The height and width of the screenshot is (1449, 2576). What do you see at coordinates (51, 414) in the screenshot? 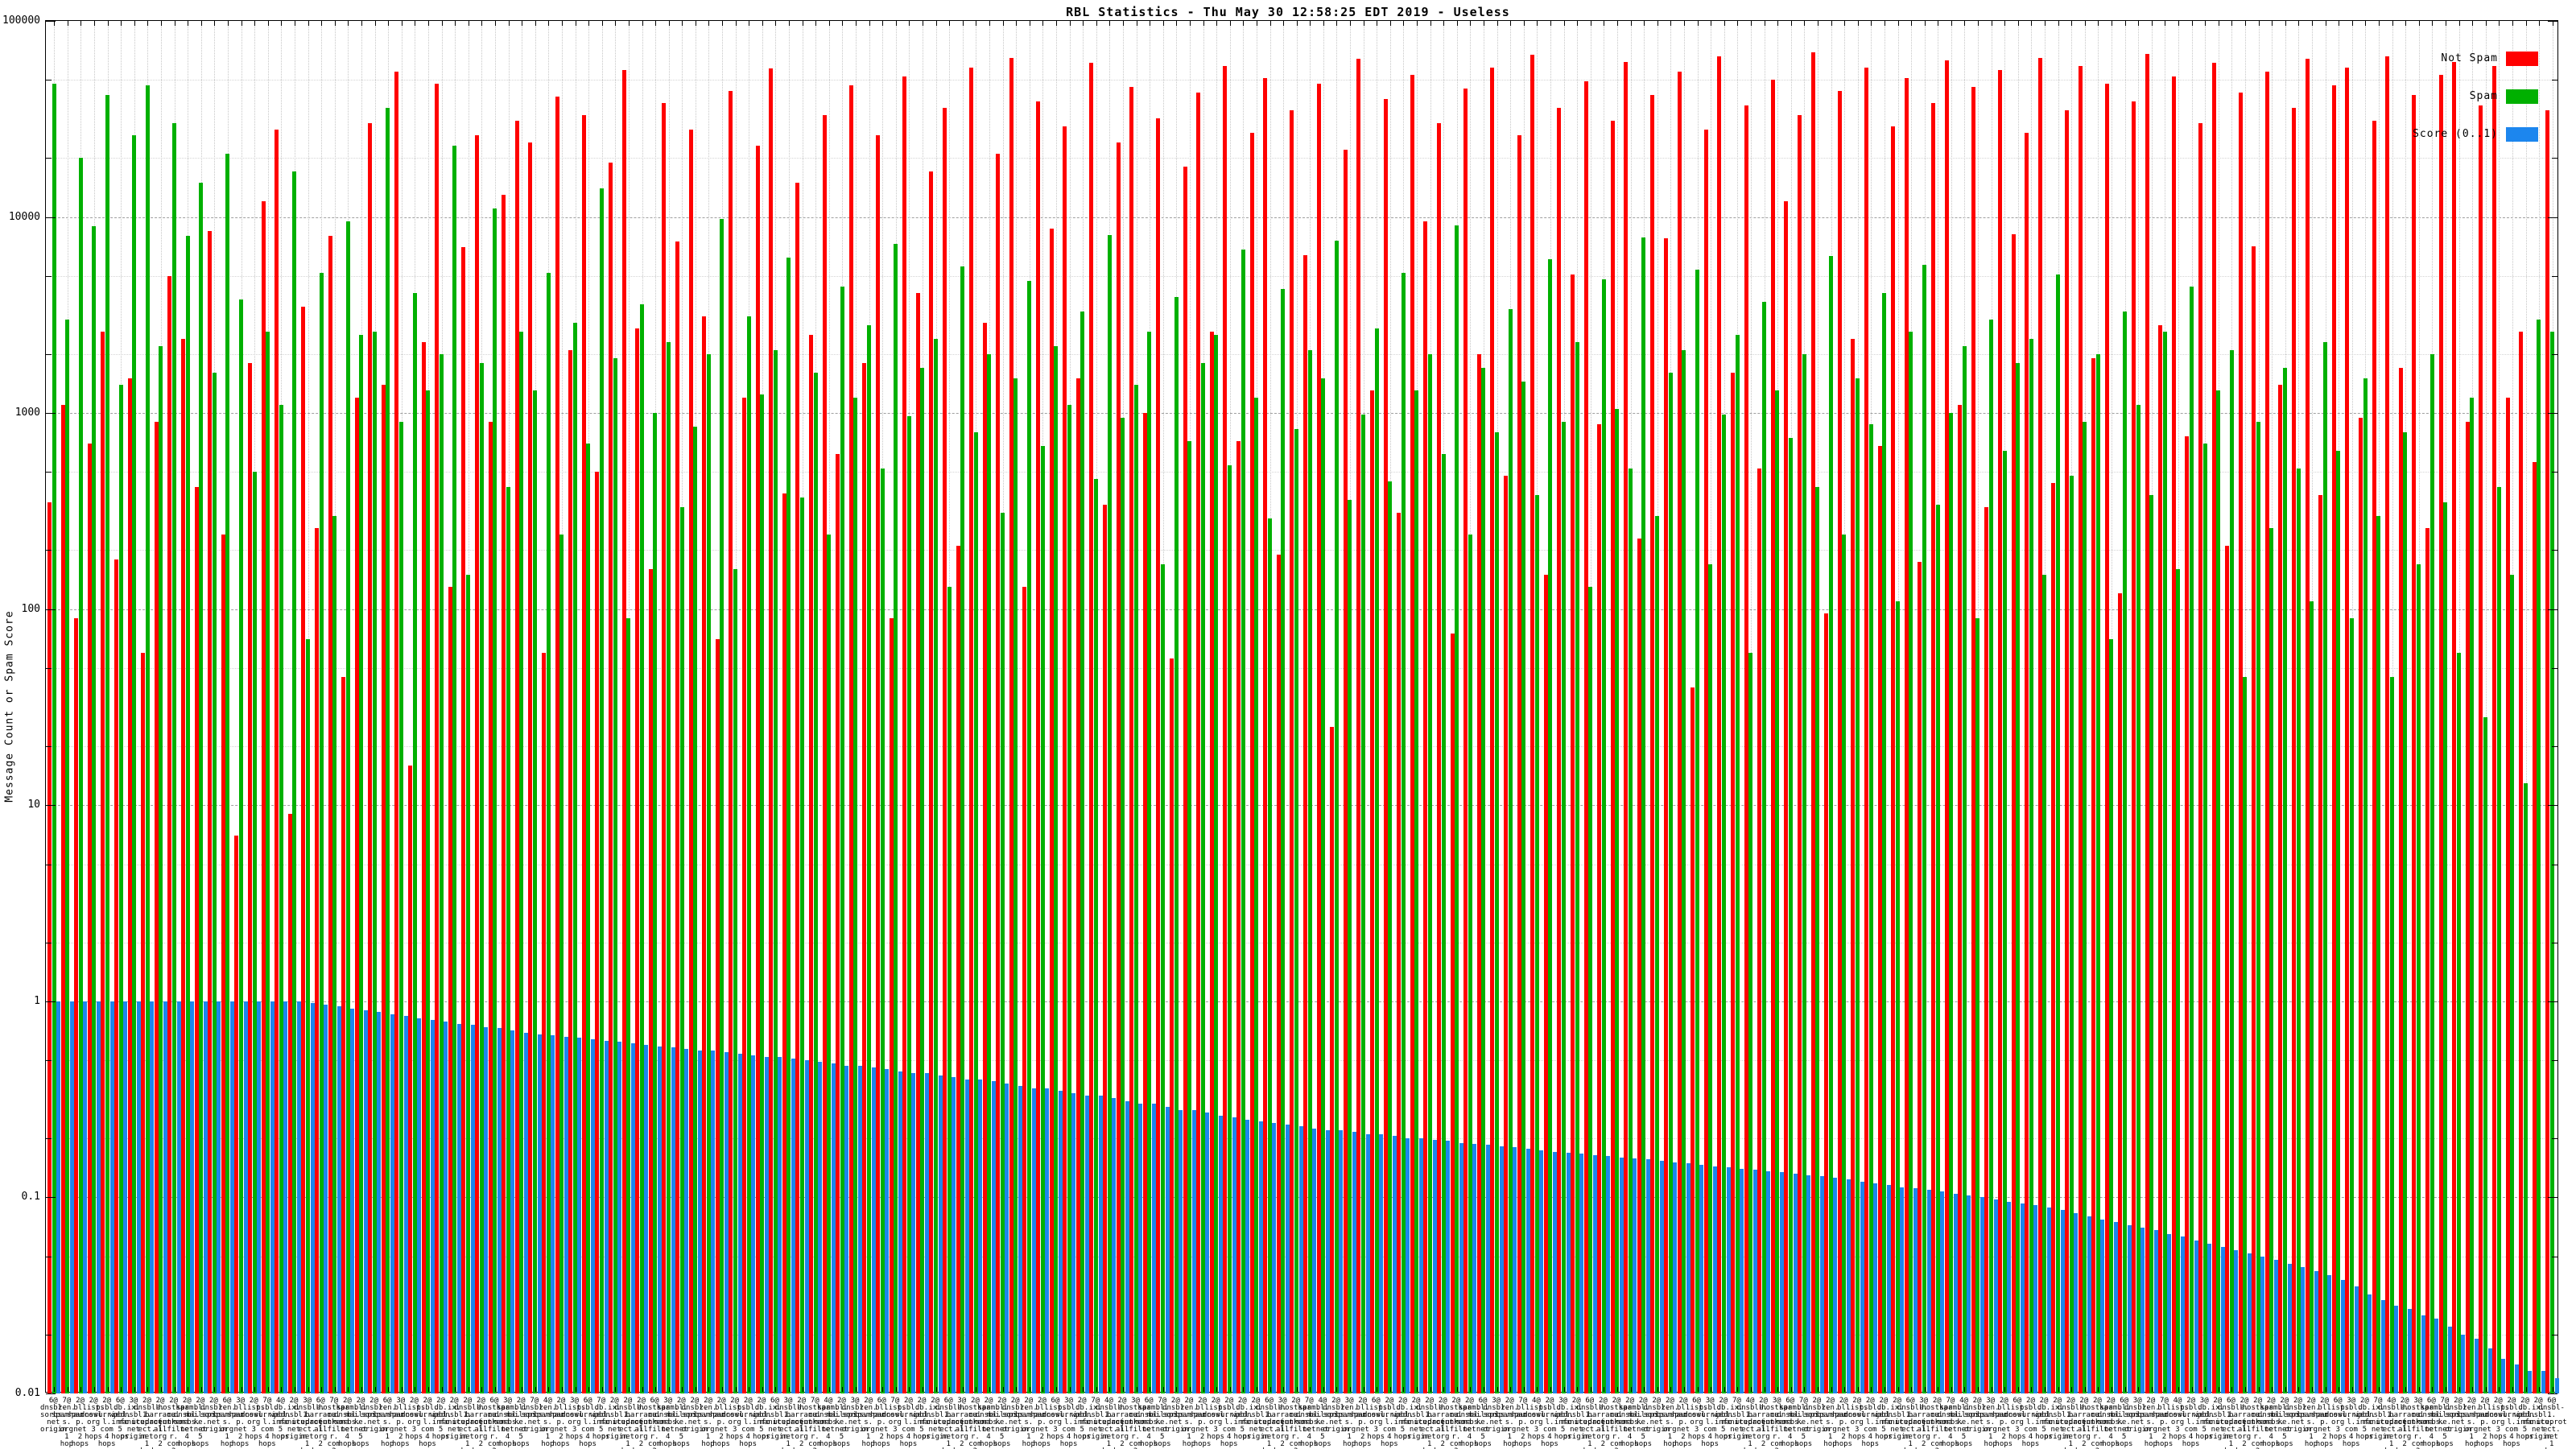
I see `y-major-tick-left` at bounding box center [51, 414].